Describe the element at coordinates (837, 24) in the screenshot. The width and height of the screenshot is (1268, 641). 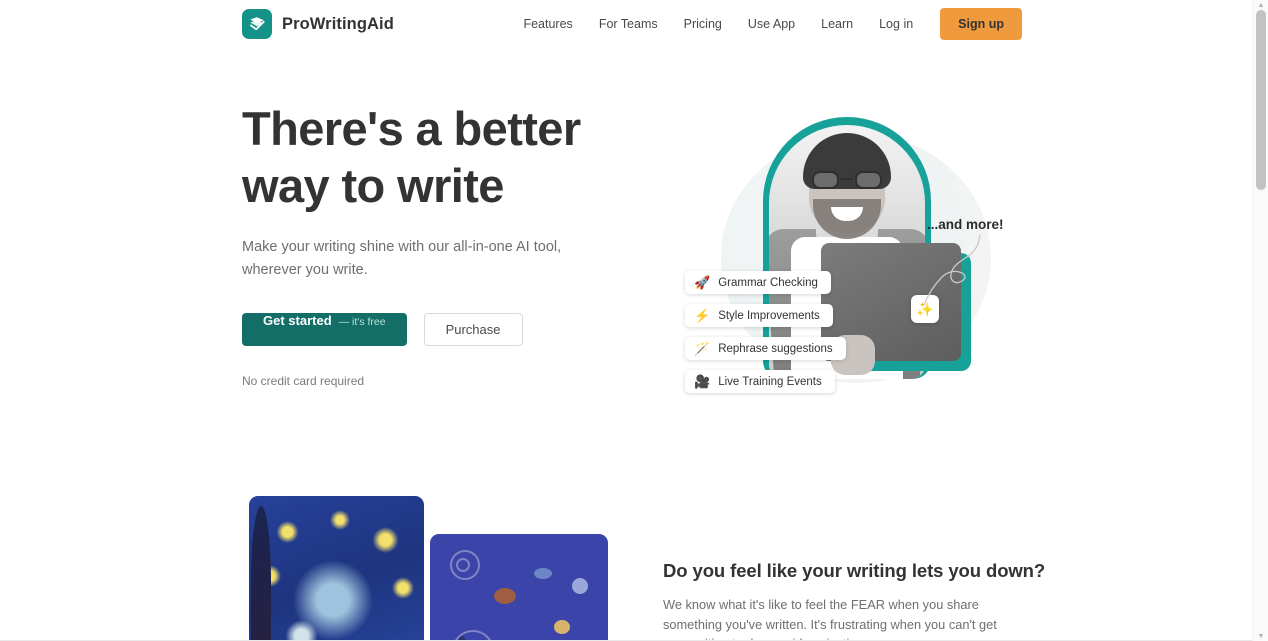
I see `nav-item-learn: Learn` at that location.